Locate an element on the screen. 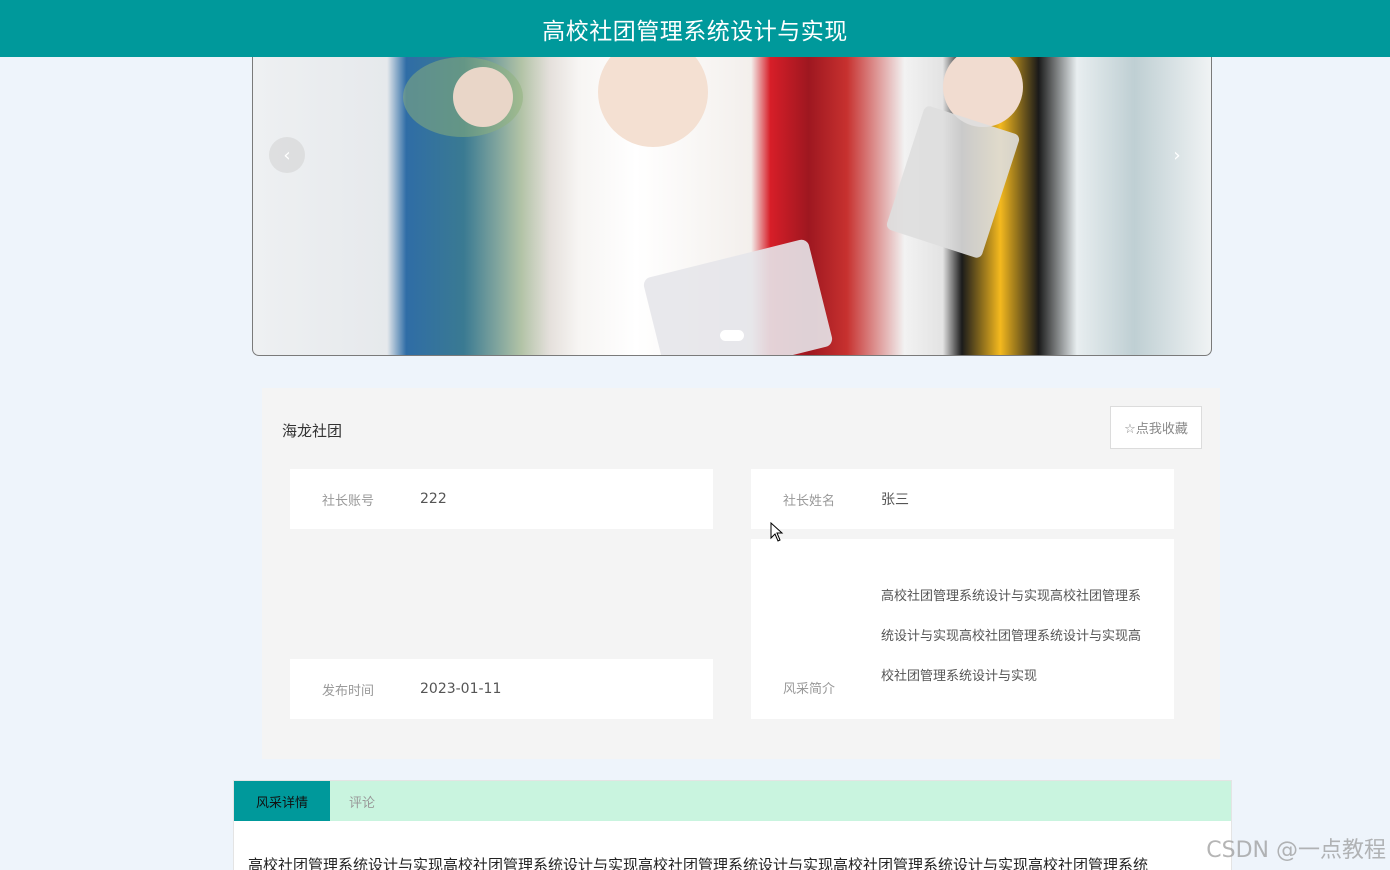  field-label: 发布时间 is located at coordinates (348, 691).